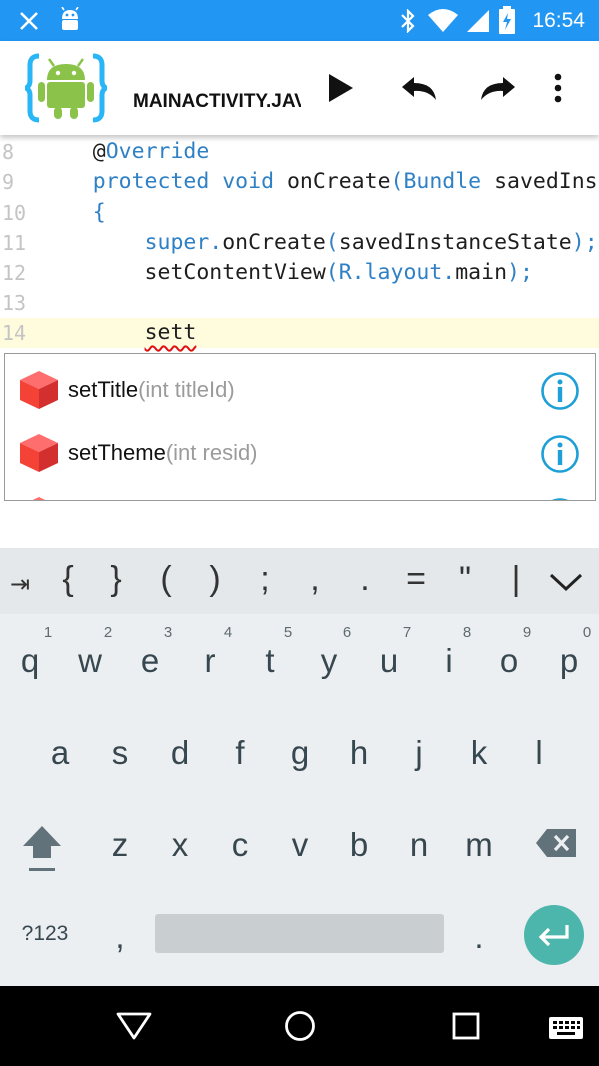 This screenshot has width=599, height=1066. What do you see at coordinates (134, 1026) in the screenshot?
I see `back-icon` at bounding box center [134, 1026].